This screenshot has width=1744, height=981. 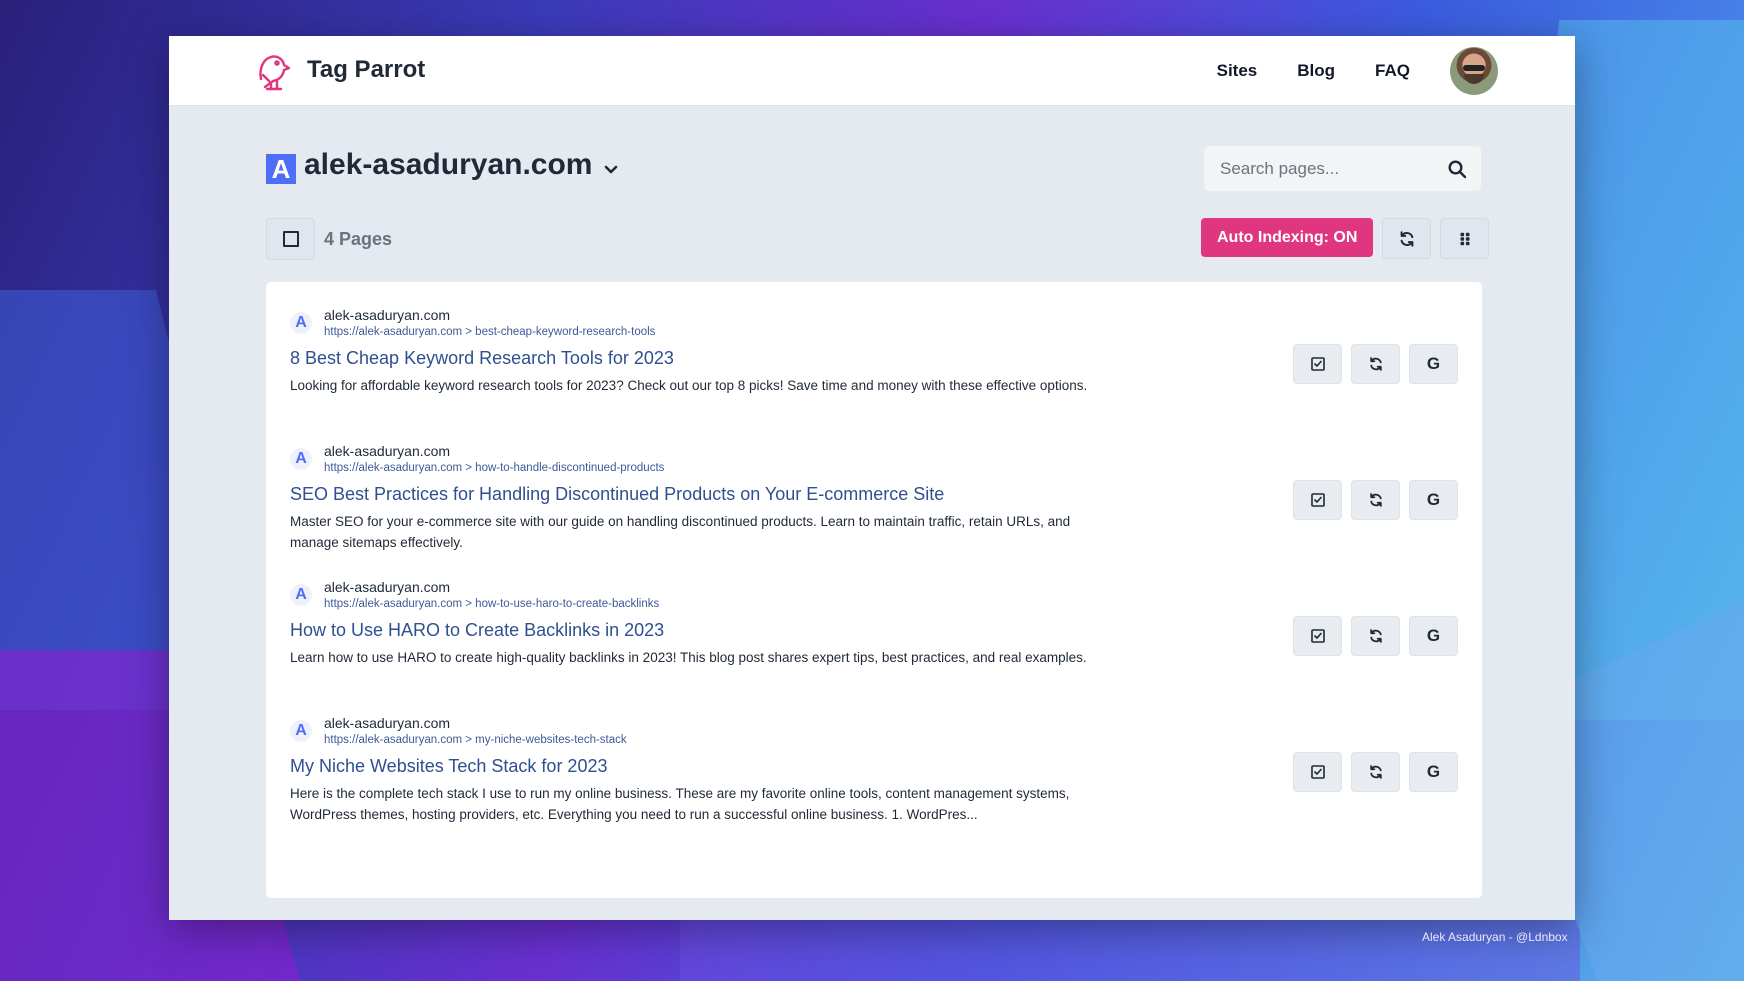 I want to click on site-name: alek-asaduryan.com, so click(x=448, y=164).